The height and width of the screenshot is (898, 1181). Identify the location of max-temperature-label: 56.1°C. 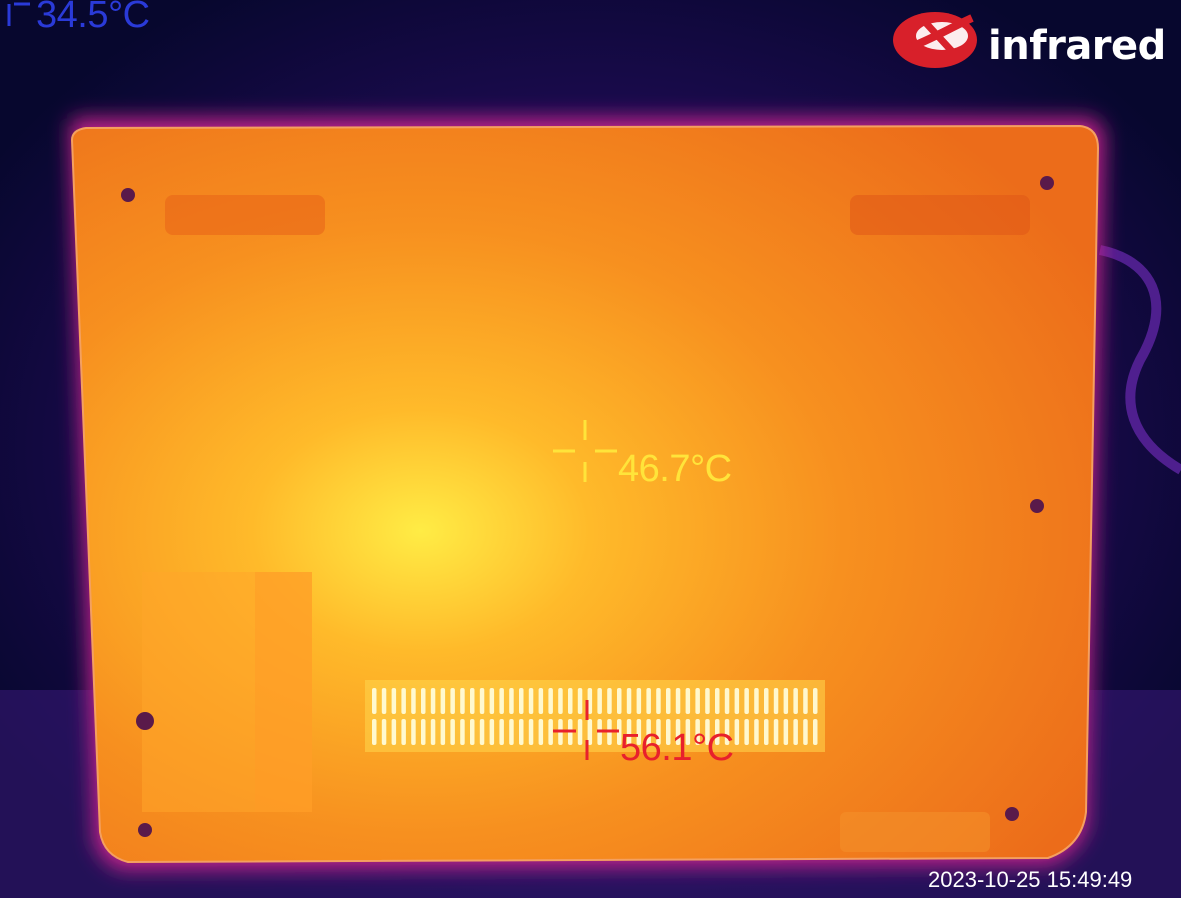
(677, 748).